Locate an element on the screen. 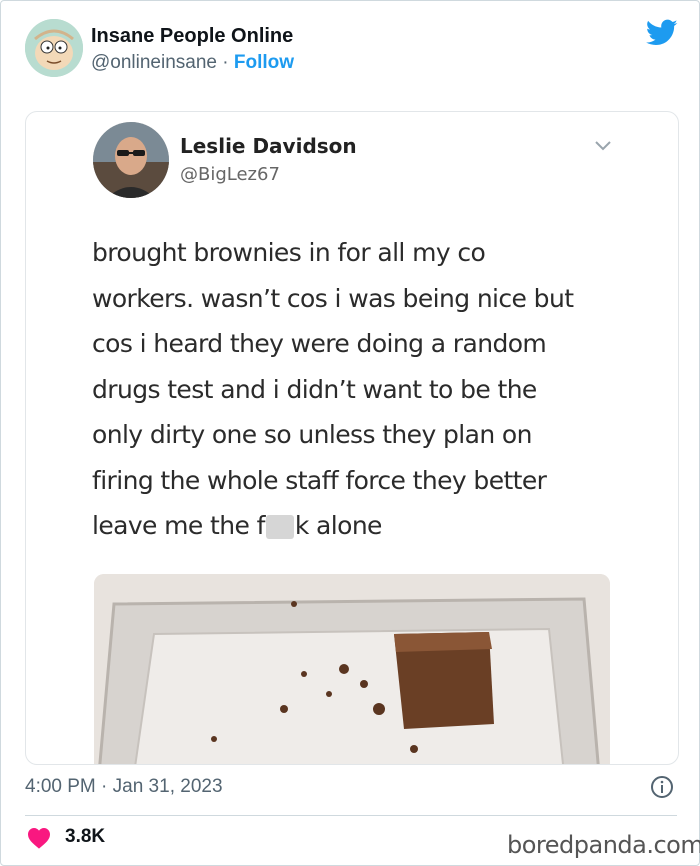 This screenshot has height=866, width=700. embedded-author-name: Leslie Davidson is located at coordinates (268, 146).